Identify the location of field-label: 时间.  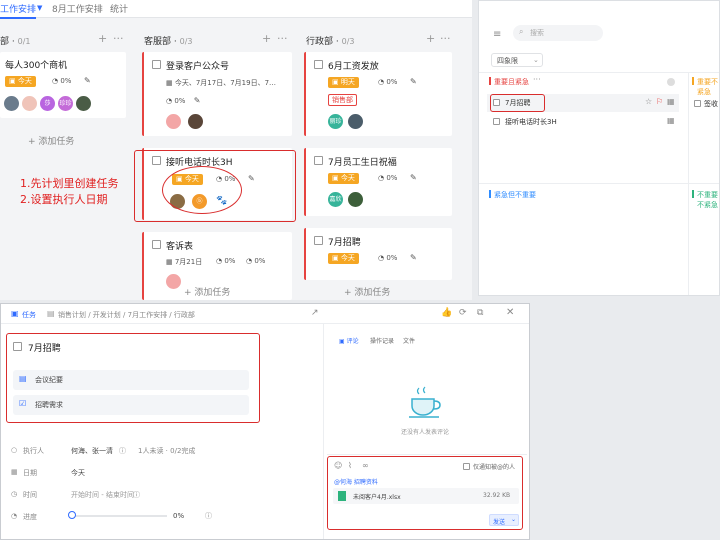
(30, 495).